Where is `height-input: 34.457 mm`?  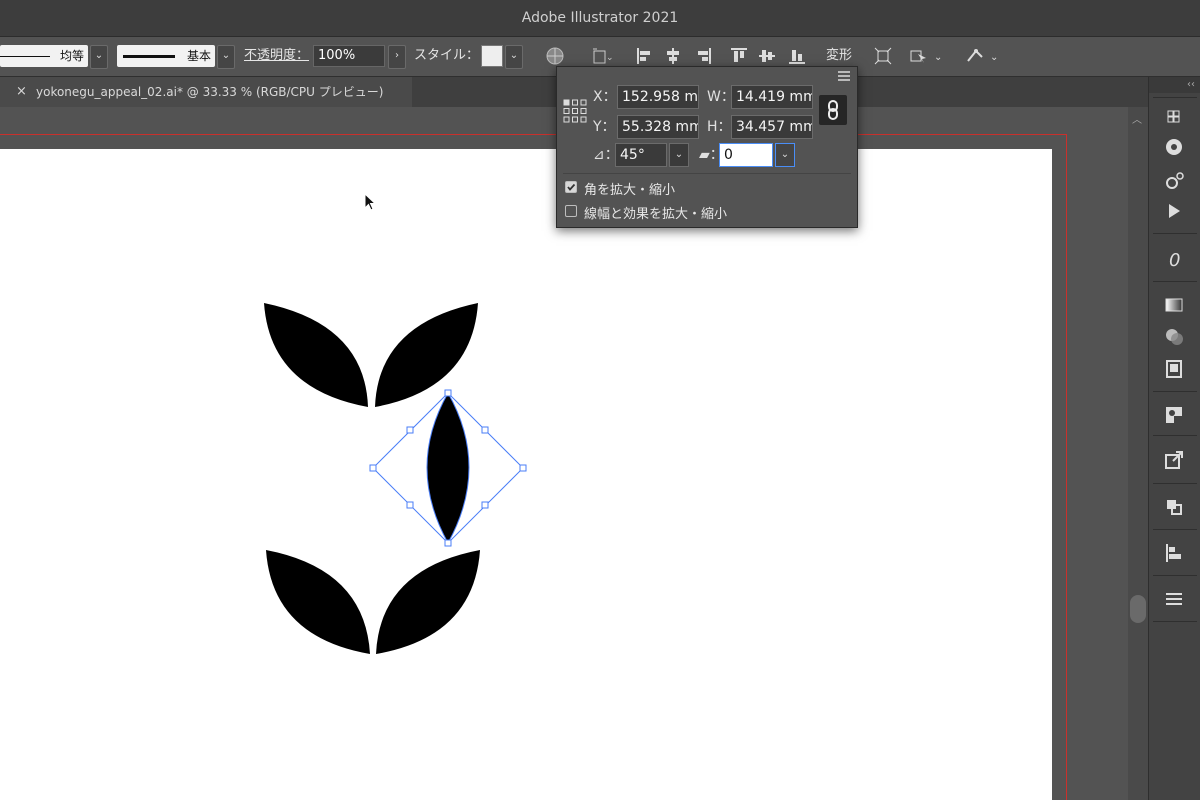 height-input: 34.457 mm is located at coordinates (772, 127).